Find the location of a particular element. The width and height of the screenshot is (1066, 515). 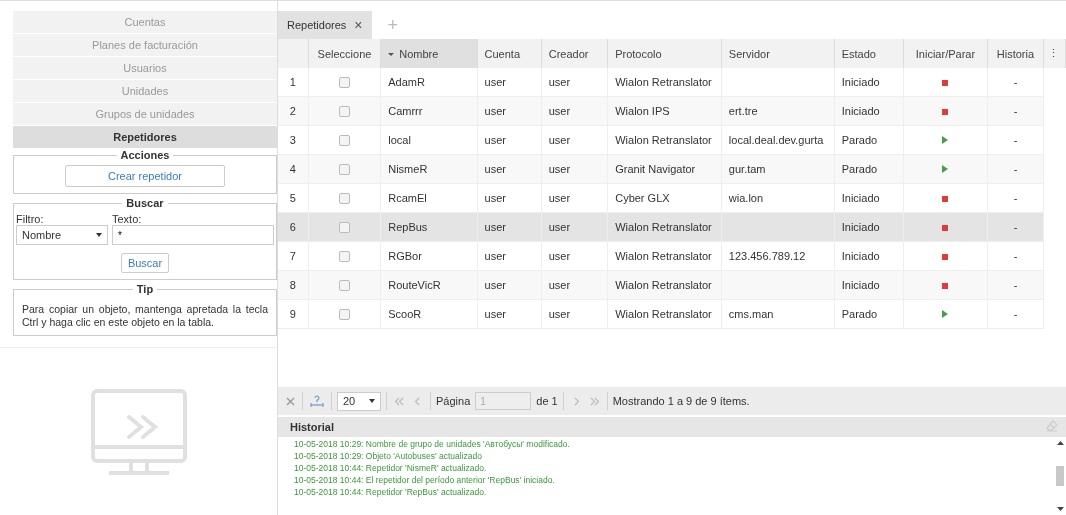

table-cell: RcamEl is located at coordinates (429, 198).